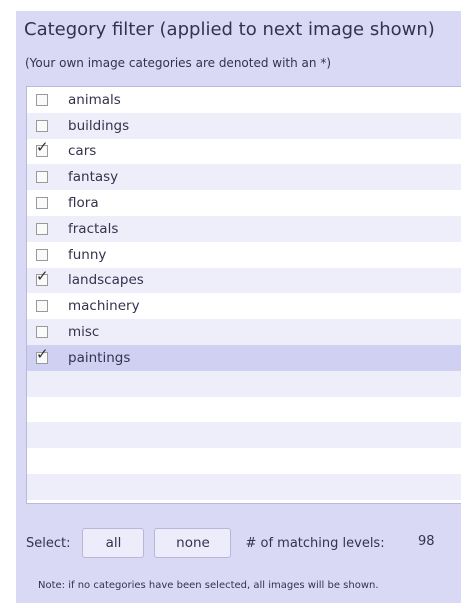  Describe the element at coordinates (113, 543) in the screenshot. I see `select-all-button: all` at that location.